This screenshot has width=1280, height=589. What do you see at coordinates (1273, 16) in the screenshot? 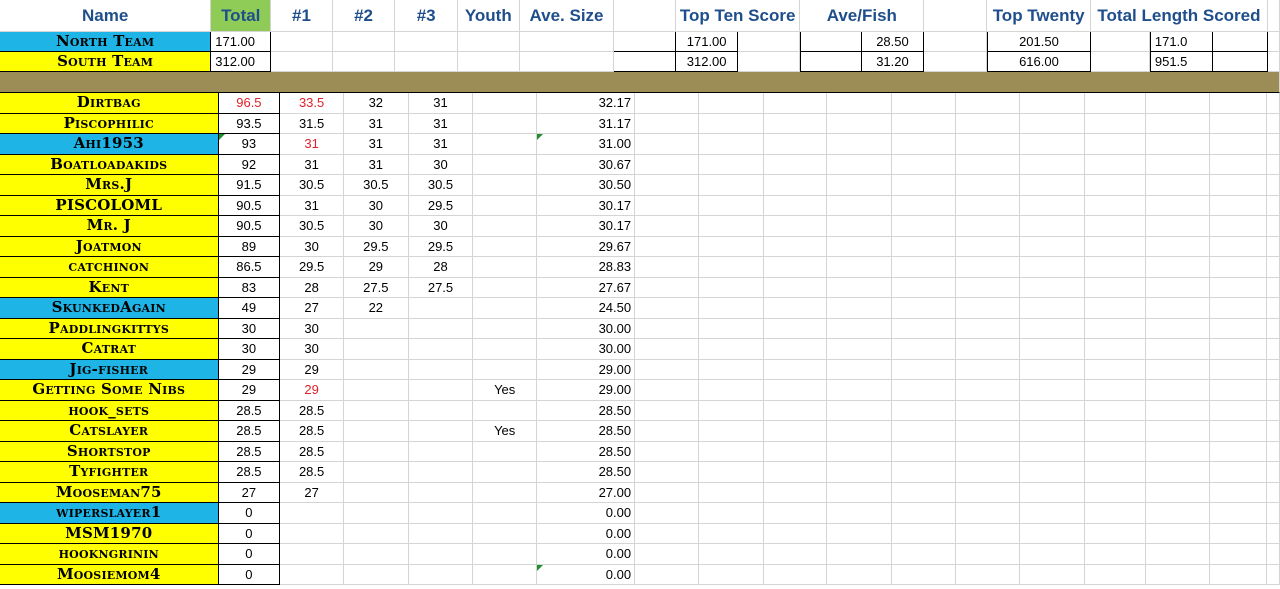
I see `col-o-header` at bounding box center [1273, 16].